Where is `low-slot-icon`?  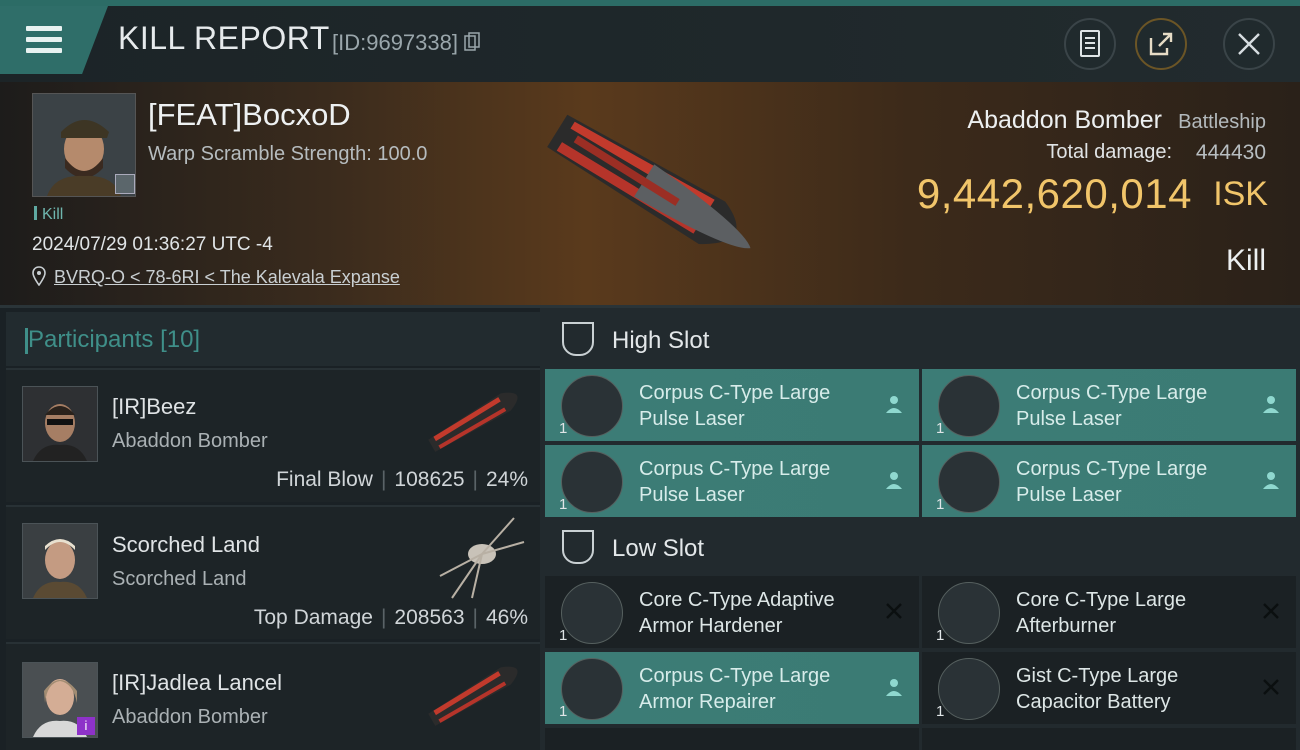 low-slot-icon is located at coordinates (578, 547).